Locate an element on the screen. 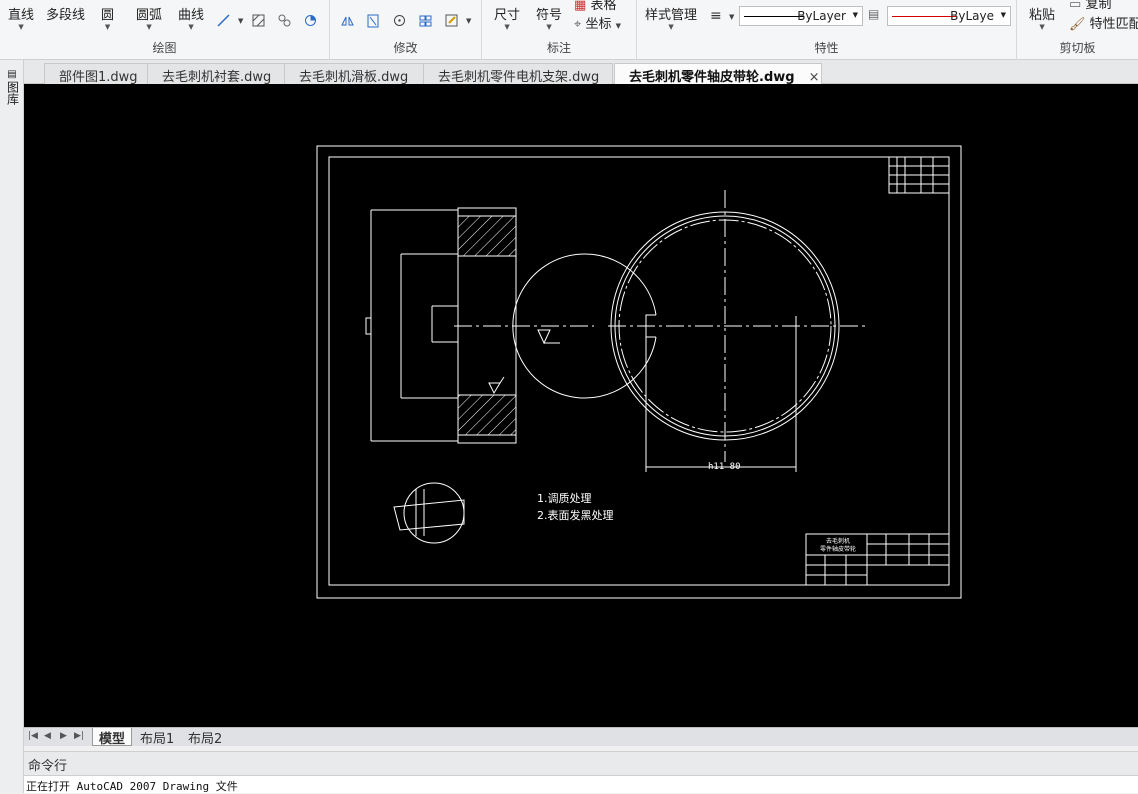  tab-document-2: 去毛刺机衬套.dwg is located at coordinates (217, 74).